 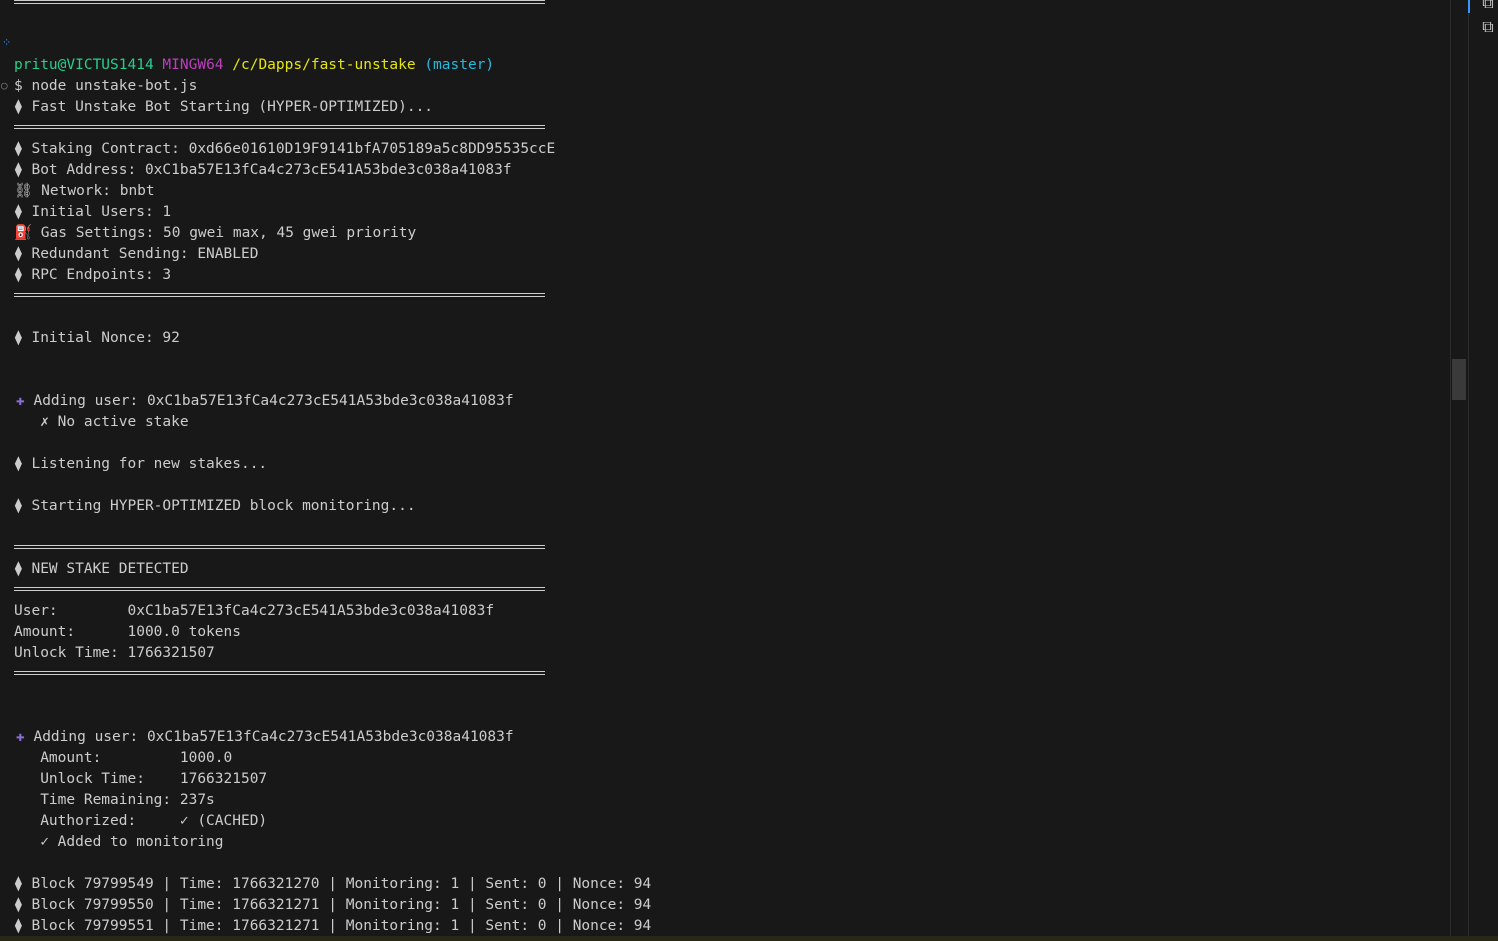 I want to click on initial-users-line: ⧫ Initial Users: 1, so click(x=93, y=212).